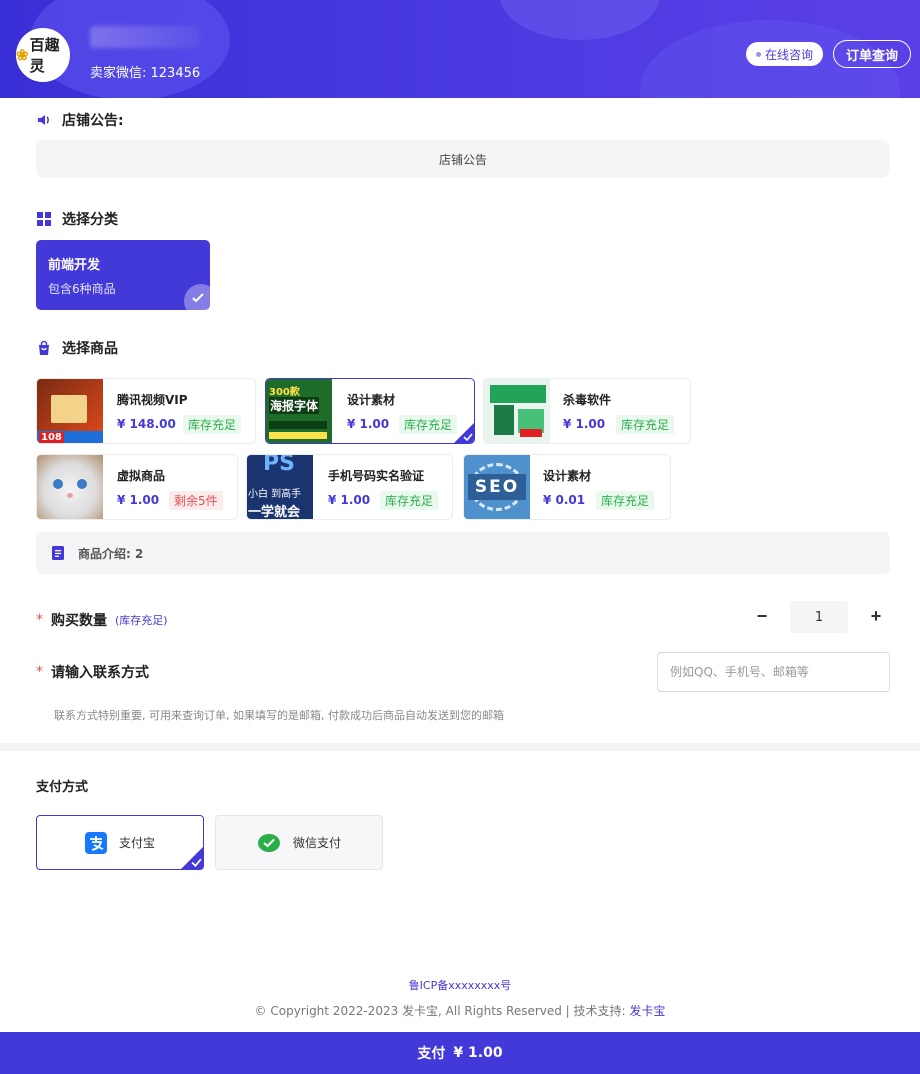 This screenshot has height=1074, width=920. I want to click on alipay-icon, so click(95, 842).